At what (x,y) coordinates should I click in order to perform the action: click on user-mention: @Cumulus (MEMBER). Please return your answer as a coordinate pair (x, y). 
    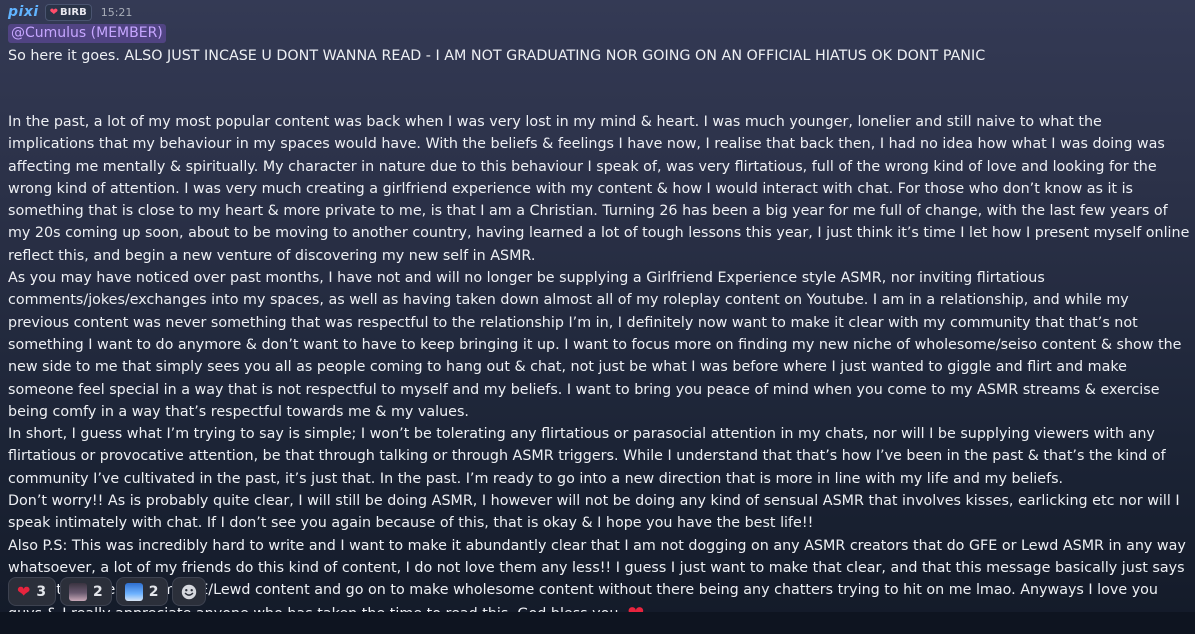
    Looking at the image, I should click on (87, 33).